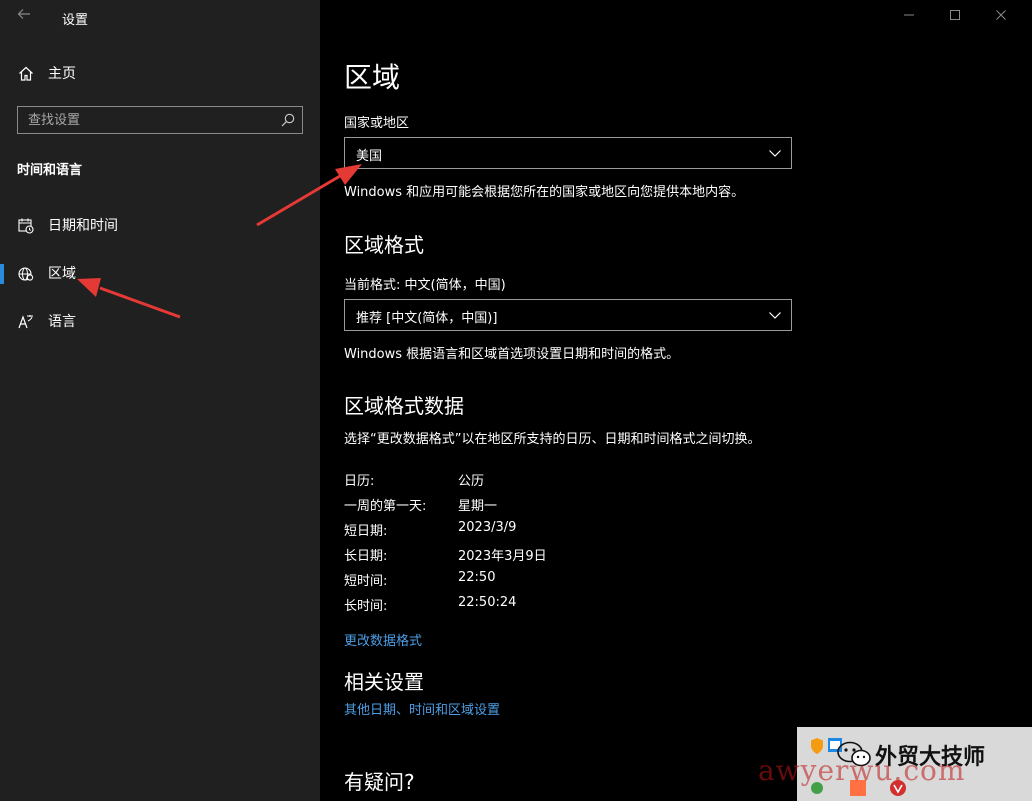 This screenshot has height=801, width=1032. I want to click on arrow-to-region-item, so click(129, 298).